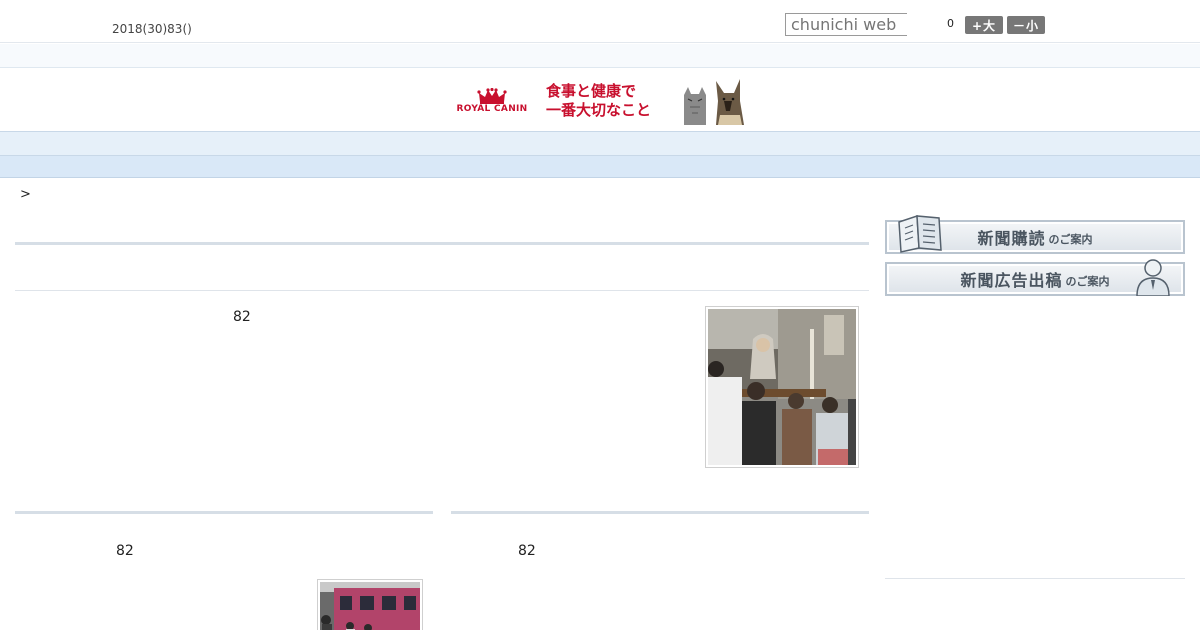  I want to click on newspaper-book-icon, so click(920, 233).